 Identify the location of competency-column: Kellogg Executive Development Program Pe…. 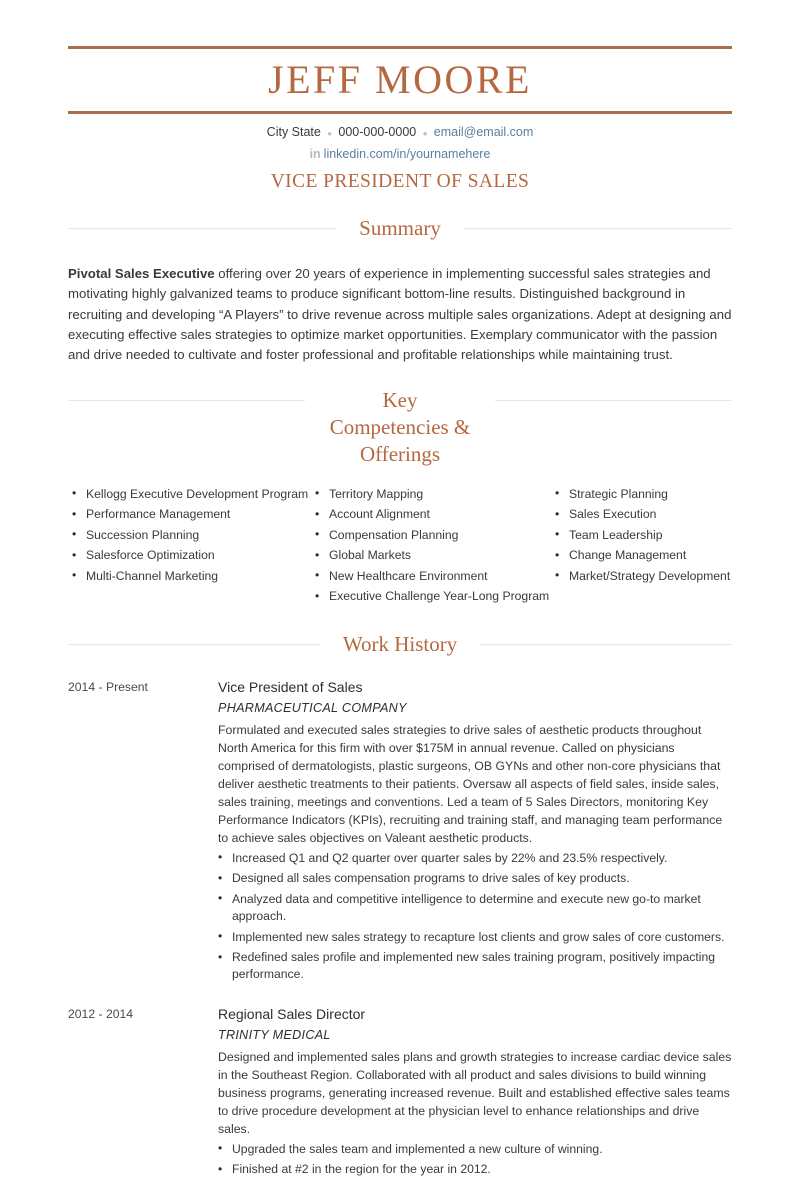
(193, 547).